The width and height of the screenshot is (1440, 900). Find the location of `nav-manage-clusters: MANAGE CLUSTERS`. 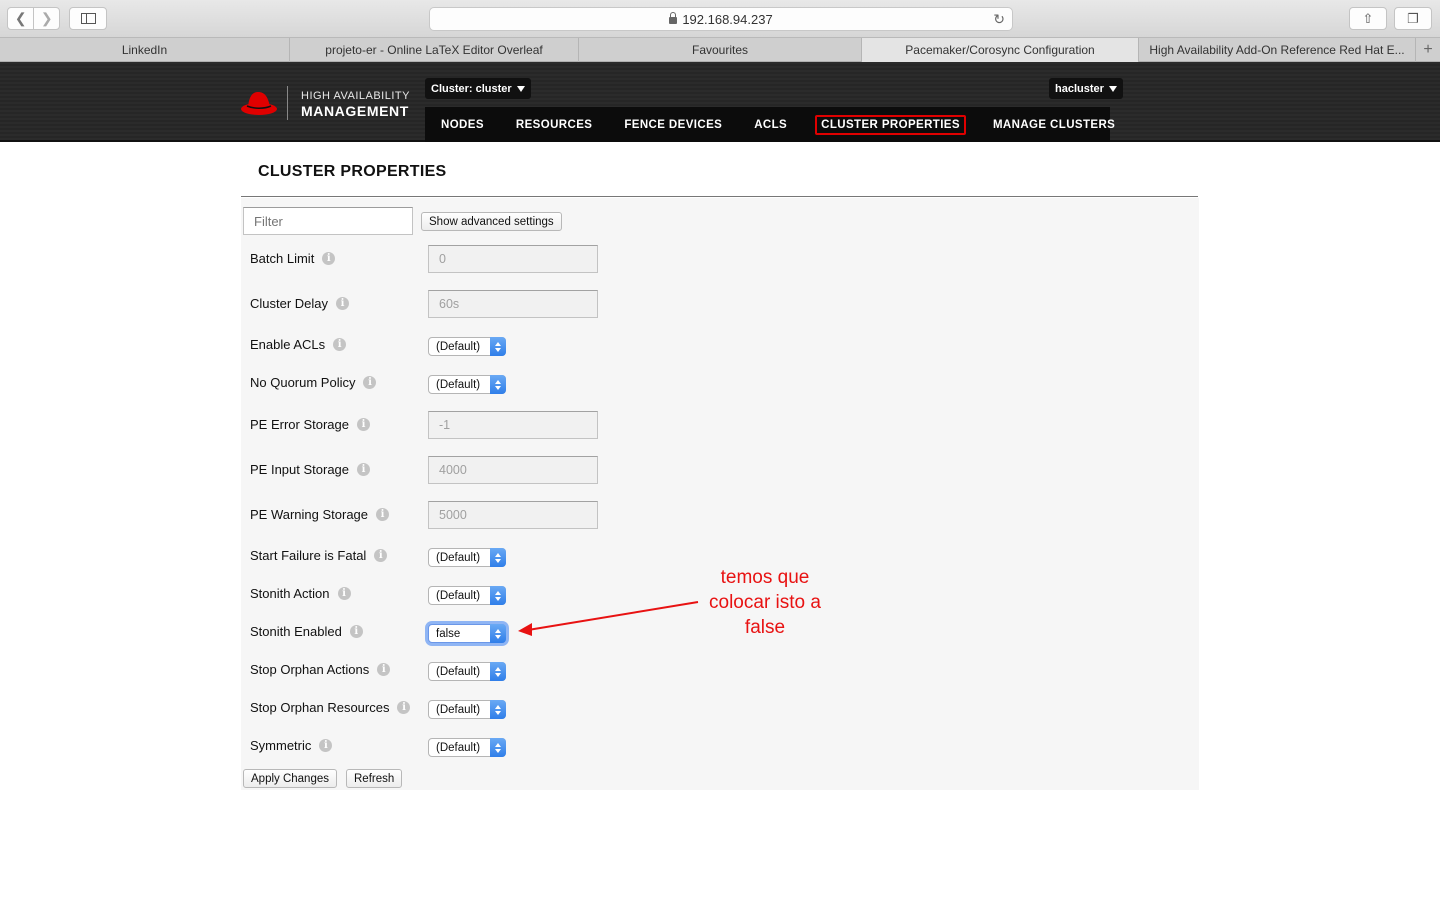

nav-manage-clusters: MANAGE CLUSTERS is located at coordinates (1054, 125).